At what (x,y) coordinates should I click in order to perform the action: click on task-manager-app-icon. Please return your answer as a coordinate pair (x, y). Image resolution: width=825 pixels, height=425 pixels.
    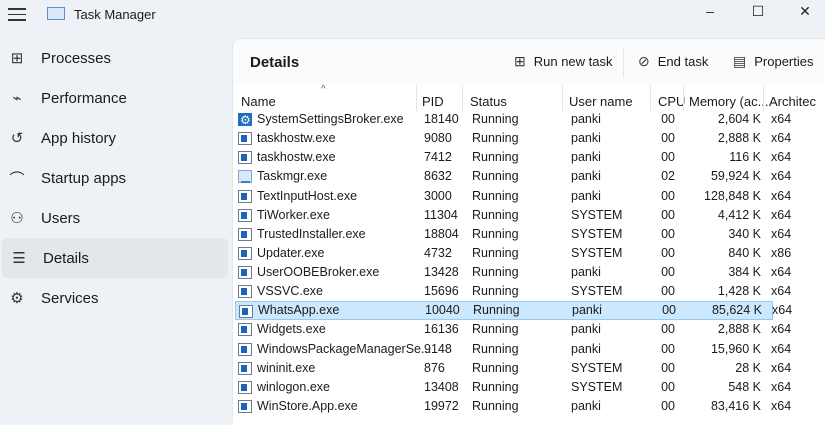
    Looking at the image, I should click on (56, 13).